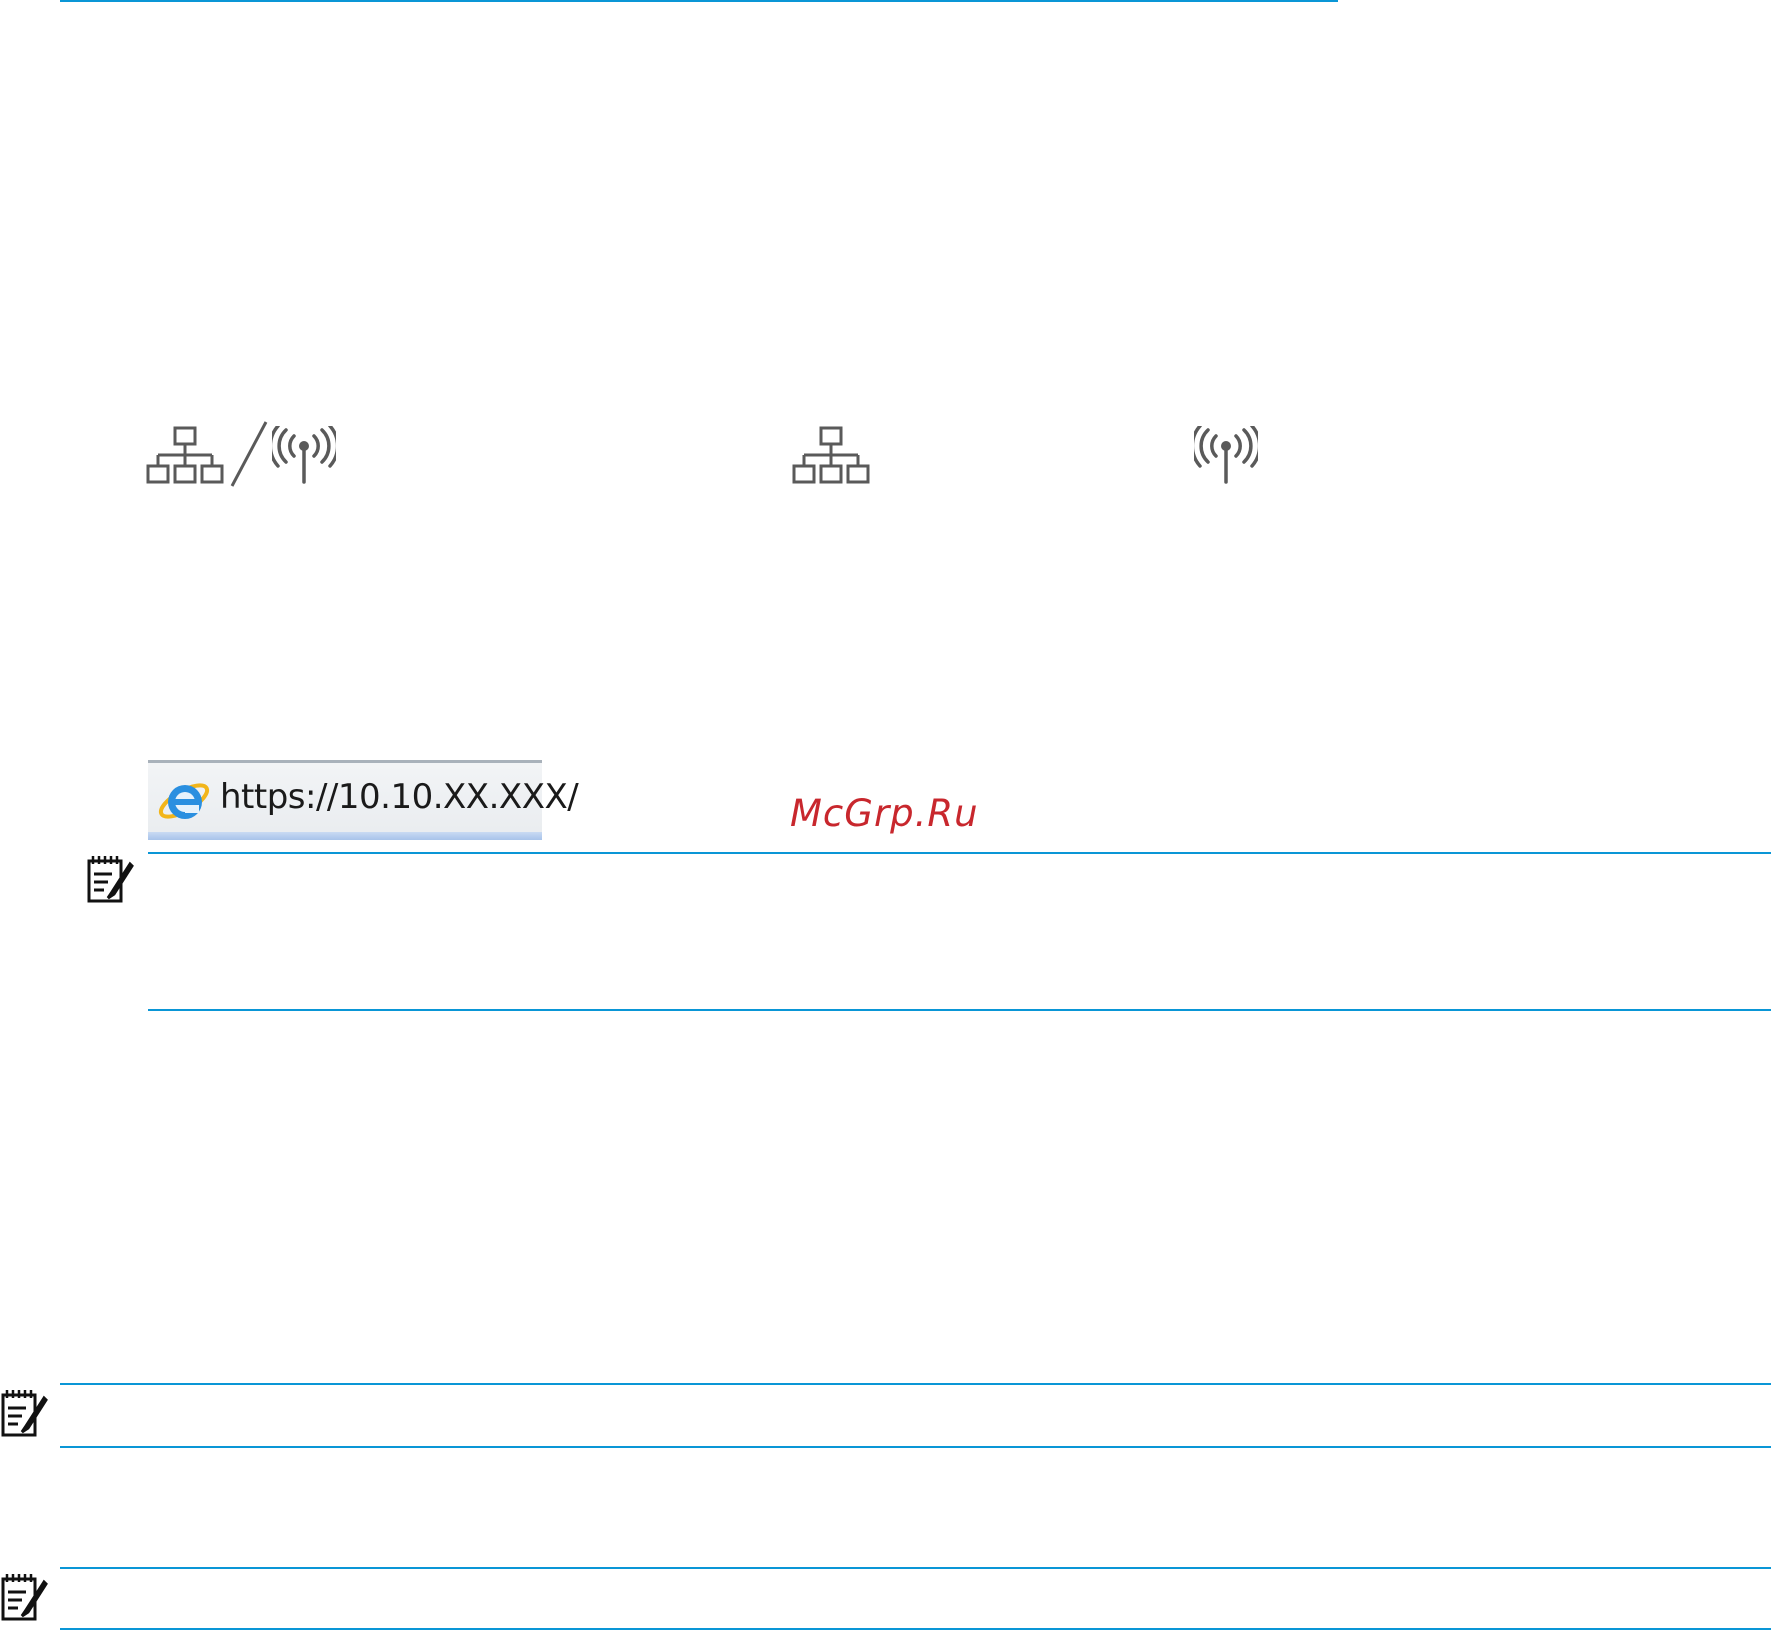 Image resolution: width=1771 pixels, height=1632 pixels. I want to click on address-bar-highlight, so click(345, 836).